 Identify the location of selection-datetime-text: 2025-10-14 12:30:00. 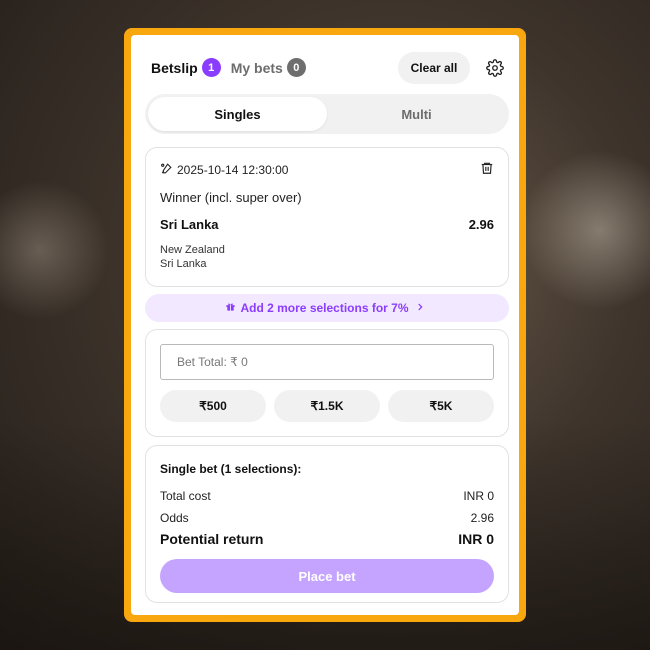
(233, 170).